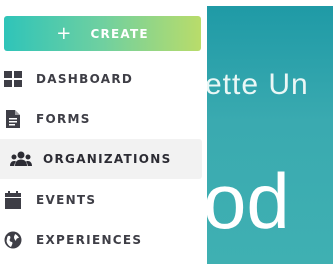  What do you see at coordinates (13, 200) in the screenshot?
I see `calendar-icon` at bounding box center [13, 200].